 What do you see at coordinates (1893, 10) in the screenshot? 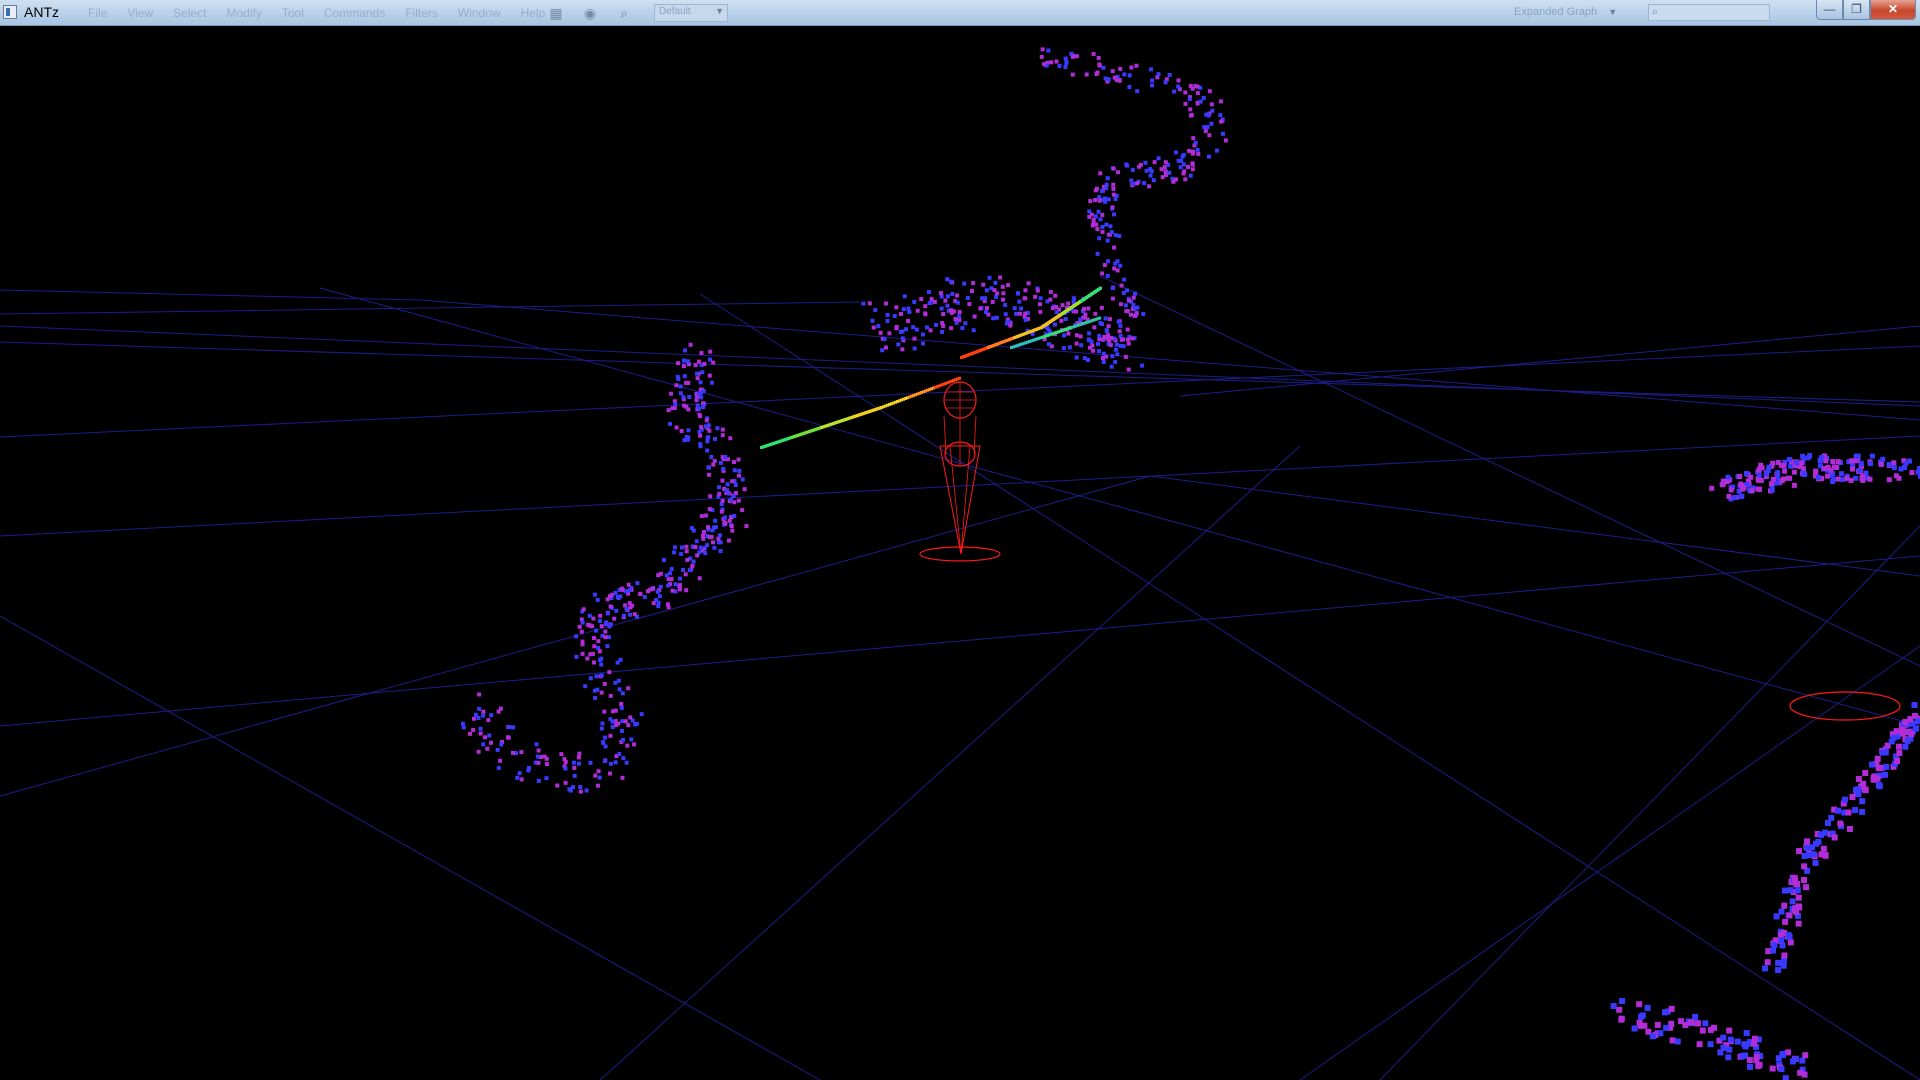
I see `close-button: ✕` at bounding box center [1893, 10].